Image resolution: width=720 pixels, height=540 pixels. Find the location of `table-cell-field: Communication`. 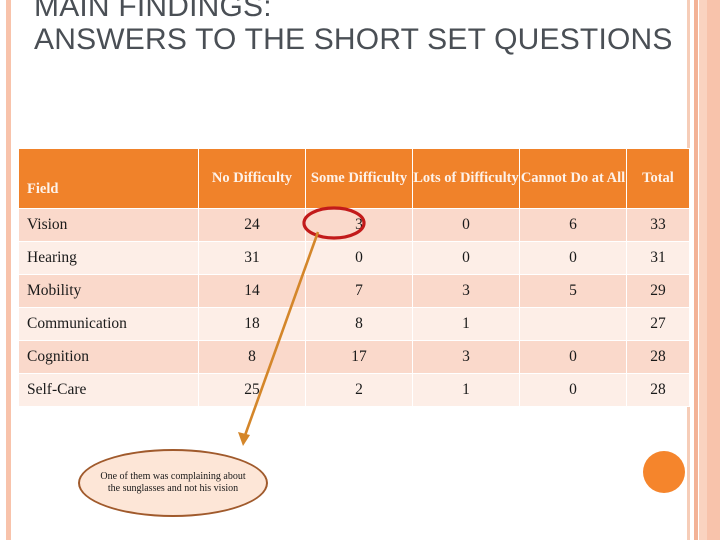

table-cell-field: Communication is located at coordinates (108, 324).